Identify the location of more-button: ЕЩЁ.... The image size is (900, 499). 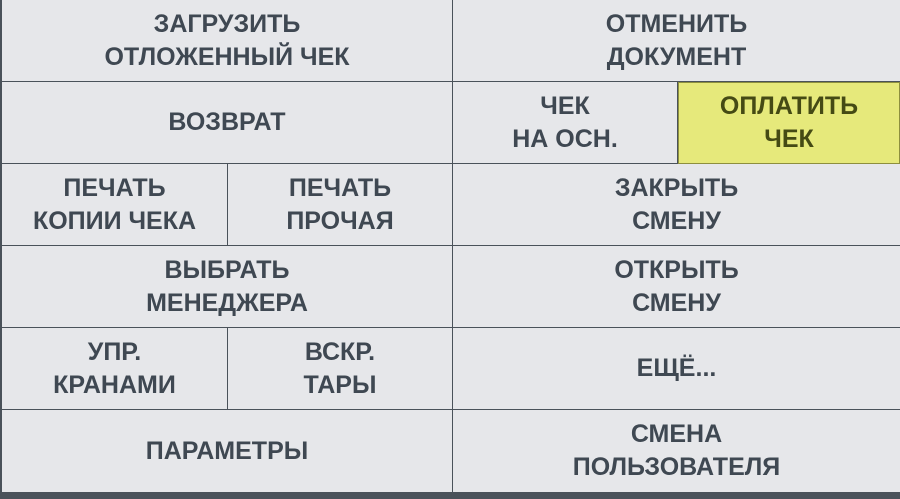
(676, 369).